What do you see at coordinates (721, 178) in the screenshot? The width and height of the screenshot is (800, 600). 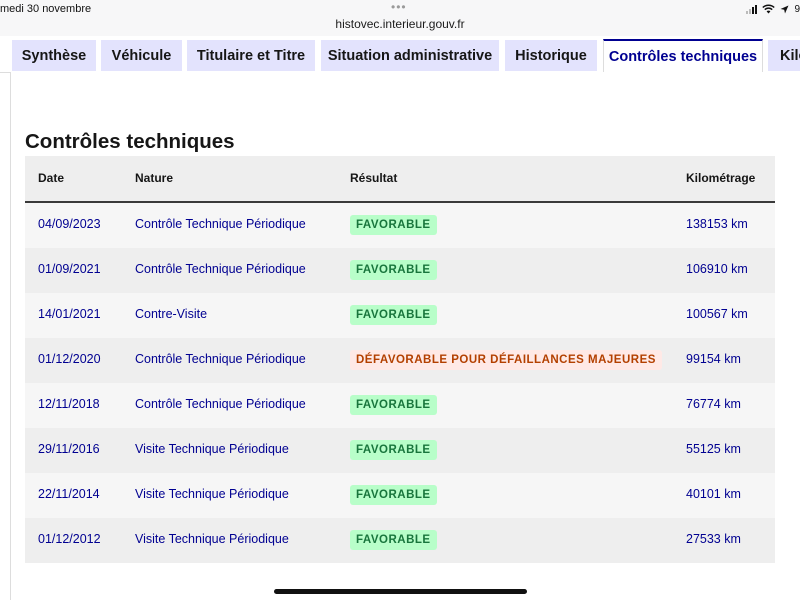 I see `header-kilometrage: Kilométrage` at bounding box center [721, 178].